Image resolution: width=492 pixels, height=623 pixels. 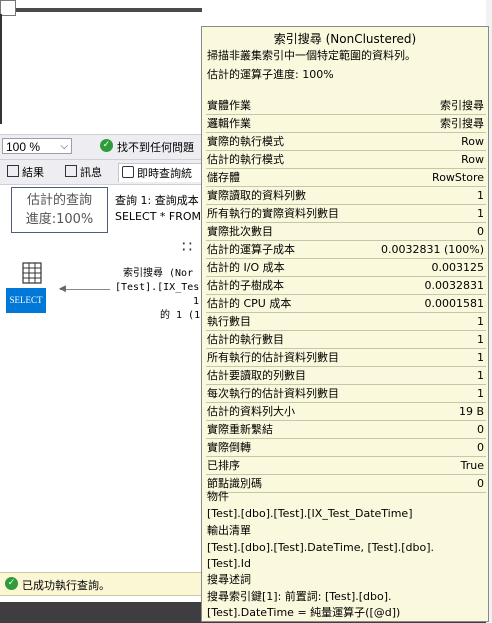 What do you see at coordinates (155, 147) in the screenshot?
I see `issues-status: 找不到任何問題` at bounding box center [155, 147].